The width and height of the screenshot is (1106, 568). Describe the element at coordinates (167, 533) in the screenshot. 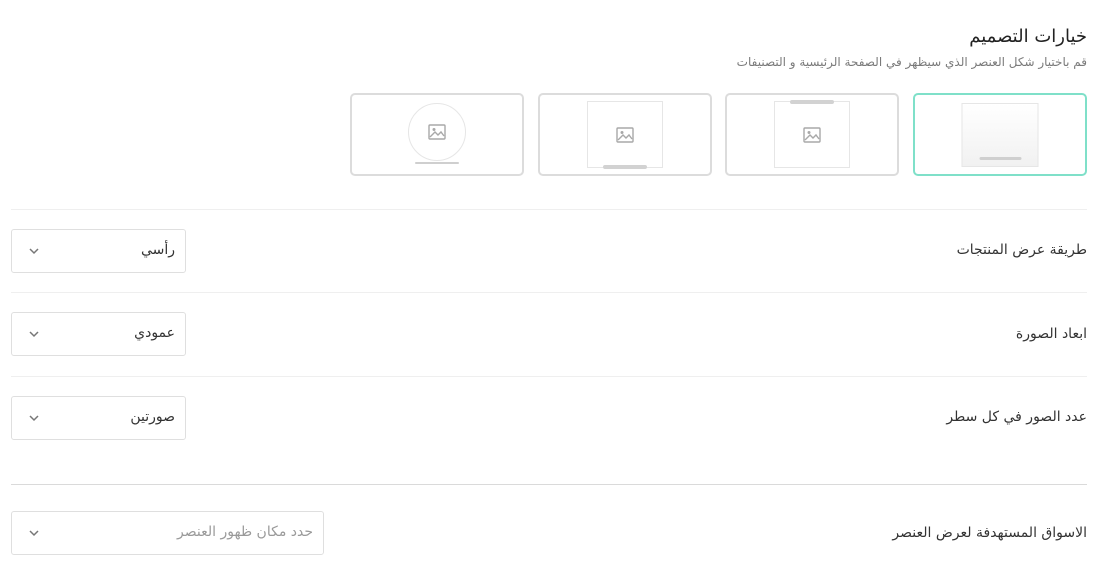

I see `target-markets-select: حدد مكان ظهور العنصر` at that location.